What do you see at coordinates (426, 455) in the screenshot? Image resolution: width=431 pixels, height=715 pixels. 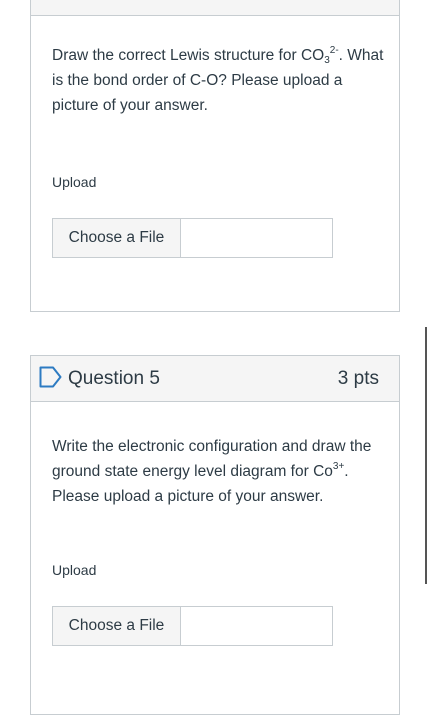 I see `scrollbar` at bounding box center [426, 455].